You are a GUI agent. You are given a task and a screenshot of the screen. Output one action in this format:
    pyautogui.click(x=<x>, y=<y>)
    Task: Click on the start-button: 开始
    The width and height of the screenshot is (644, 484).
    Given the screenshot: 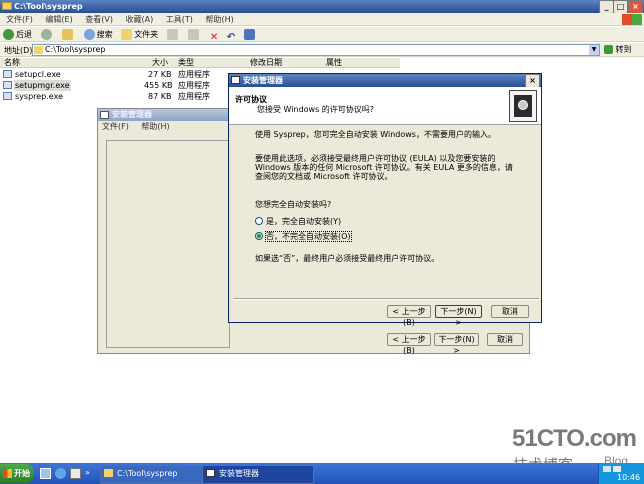 What is the action you would take?
    pyautogui.click(x=17, y=473)
    